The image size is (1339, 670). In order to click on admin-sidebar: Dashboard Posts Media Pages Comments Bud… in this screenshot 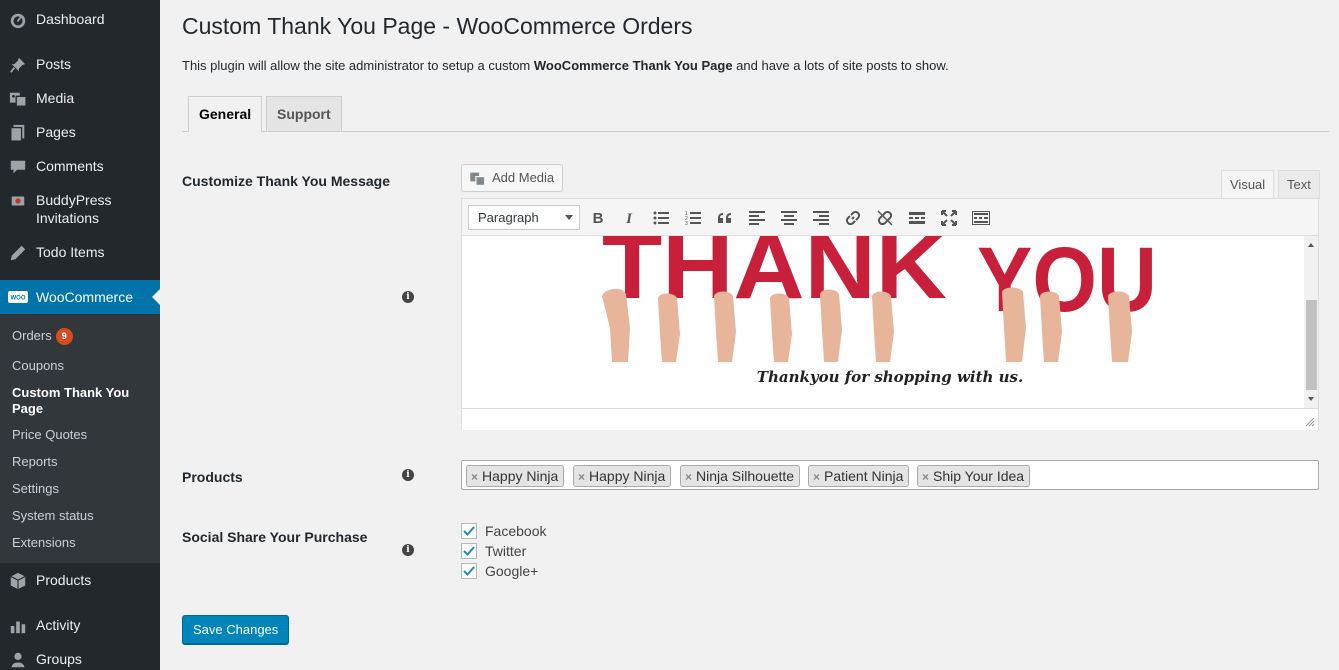, I will do `click(80, 335)`.